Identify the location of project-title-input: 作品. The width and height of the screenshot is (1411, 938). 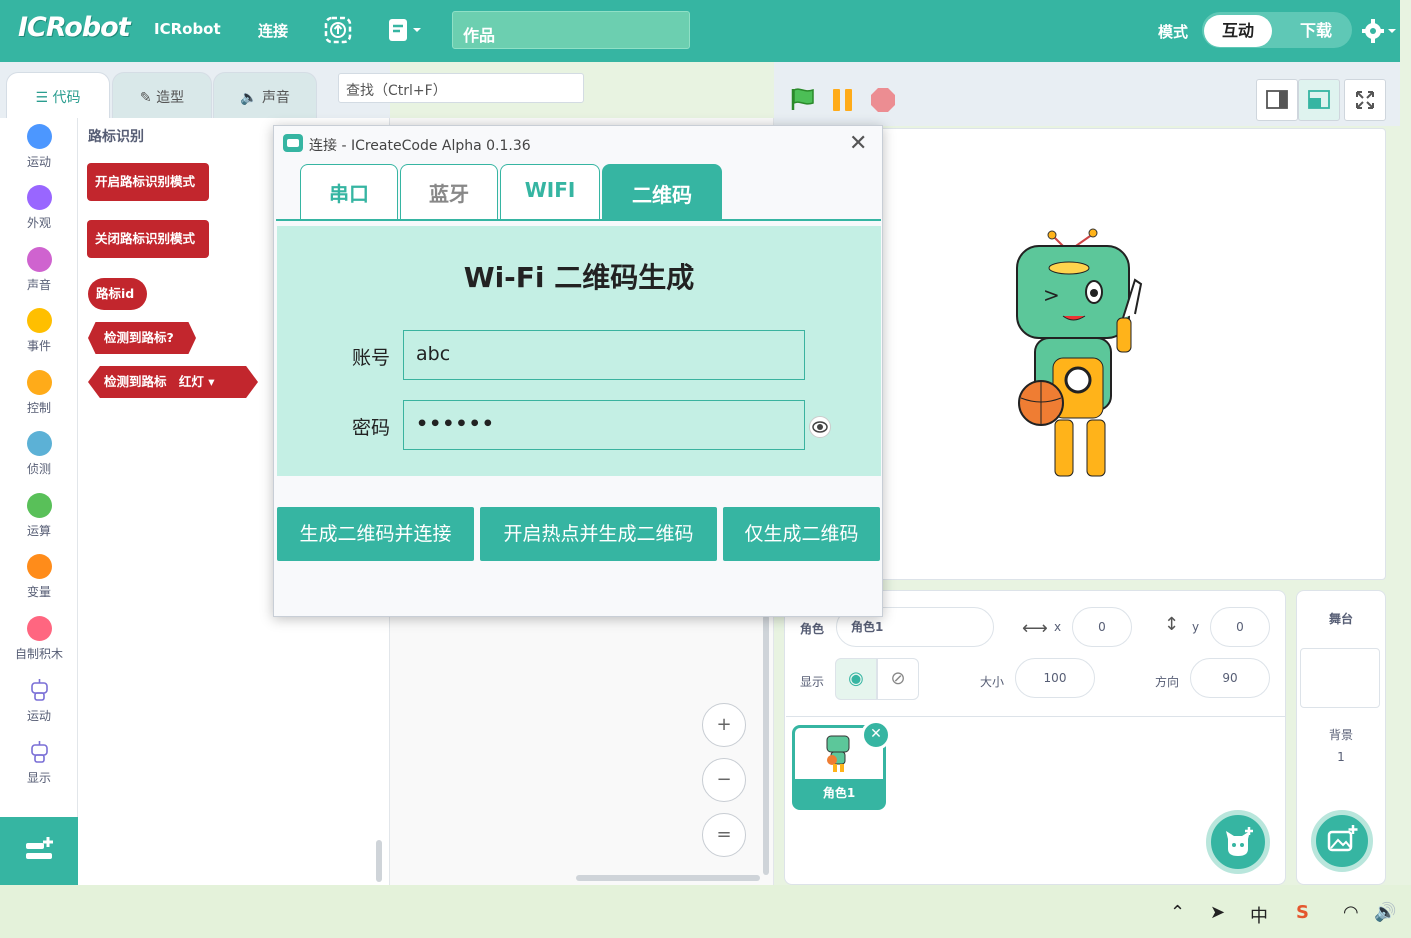
(571, 30).